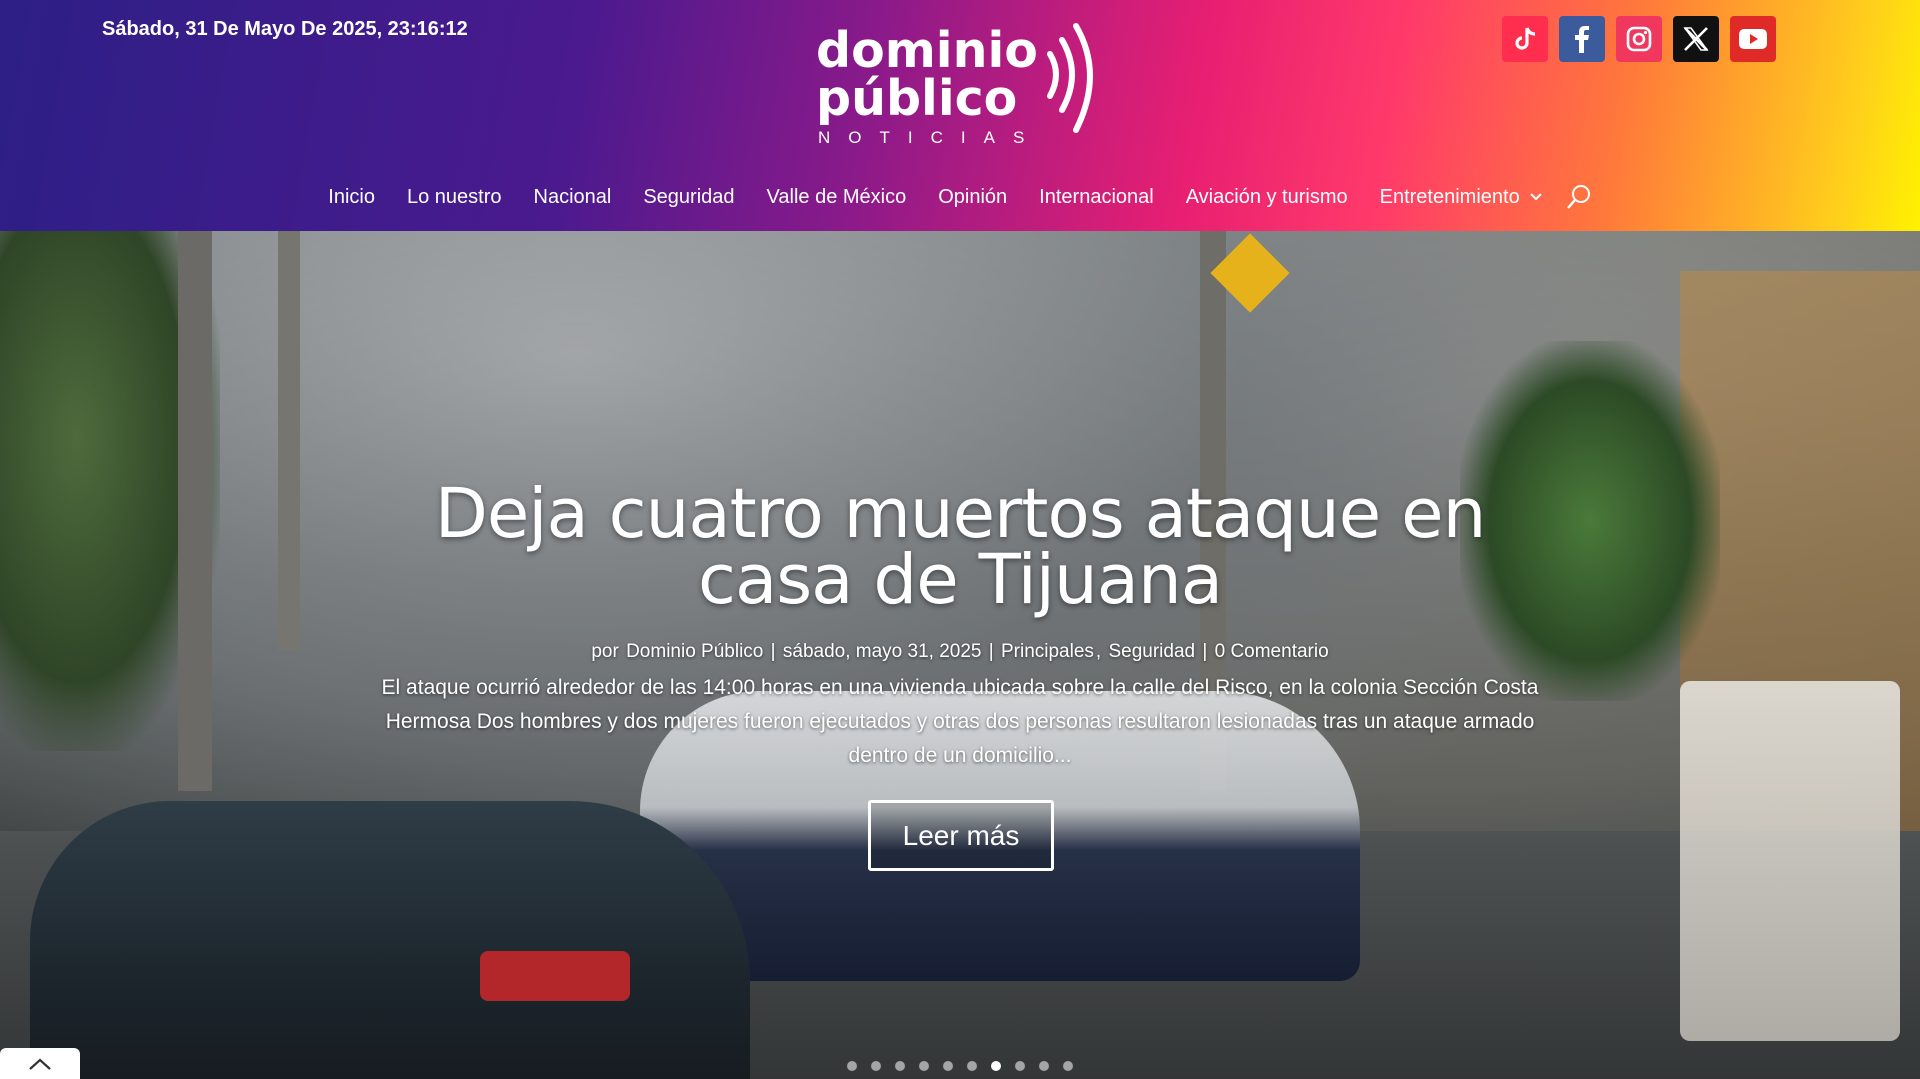 The height and width of the screenshot is (1079, 1920). Describe the element at coordinates (1449, 196) in the screenshot. I see `nav-item-entretenimiento-label: Entretenimiento` at that location.